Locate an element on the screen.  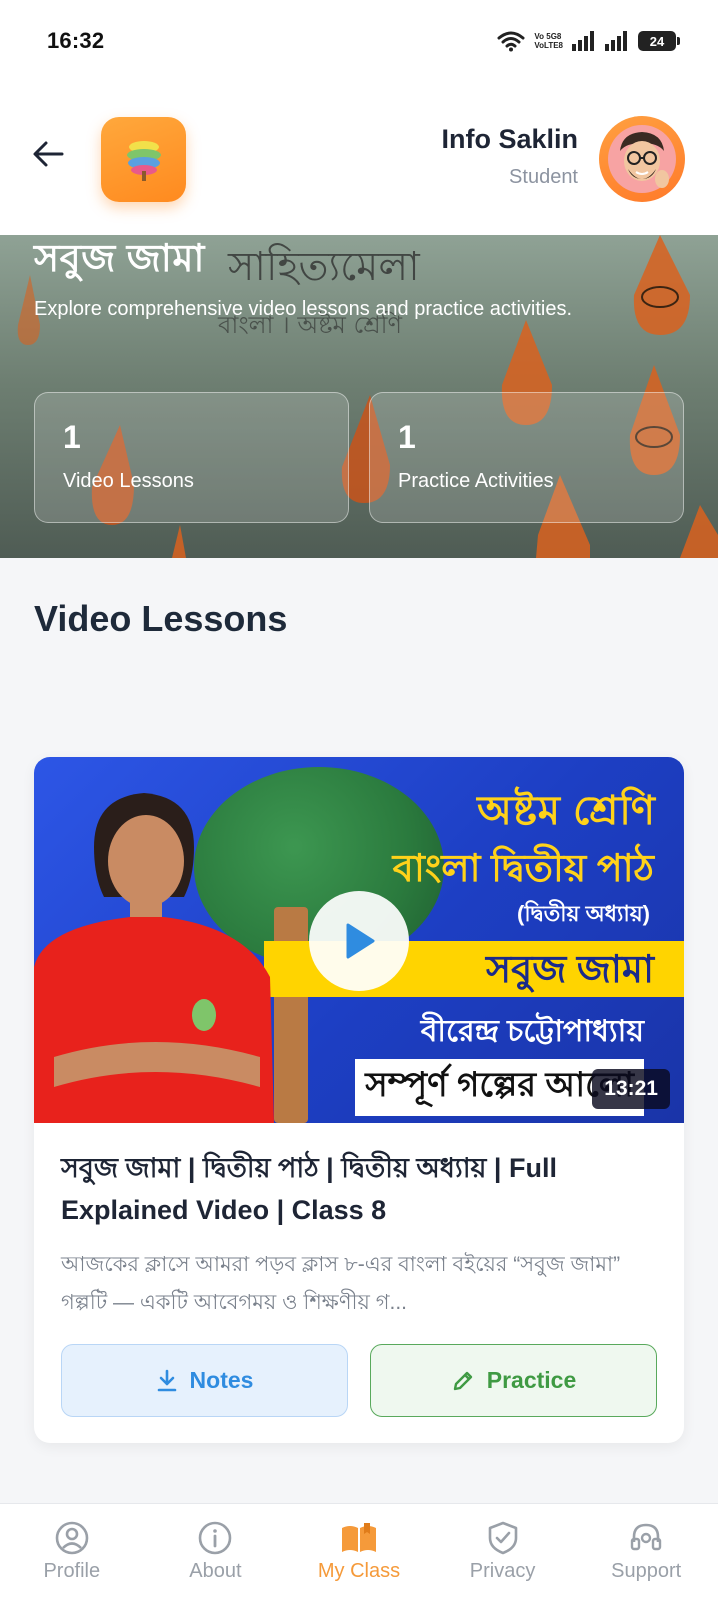
user-name: Info Saklin is located at coordinates (509, 139).